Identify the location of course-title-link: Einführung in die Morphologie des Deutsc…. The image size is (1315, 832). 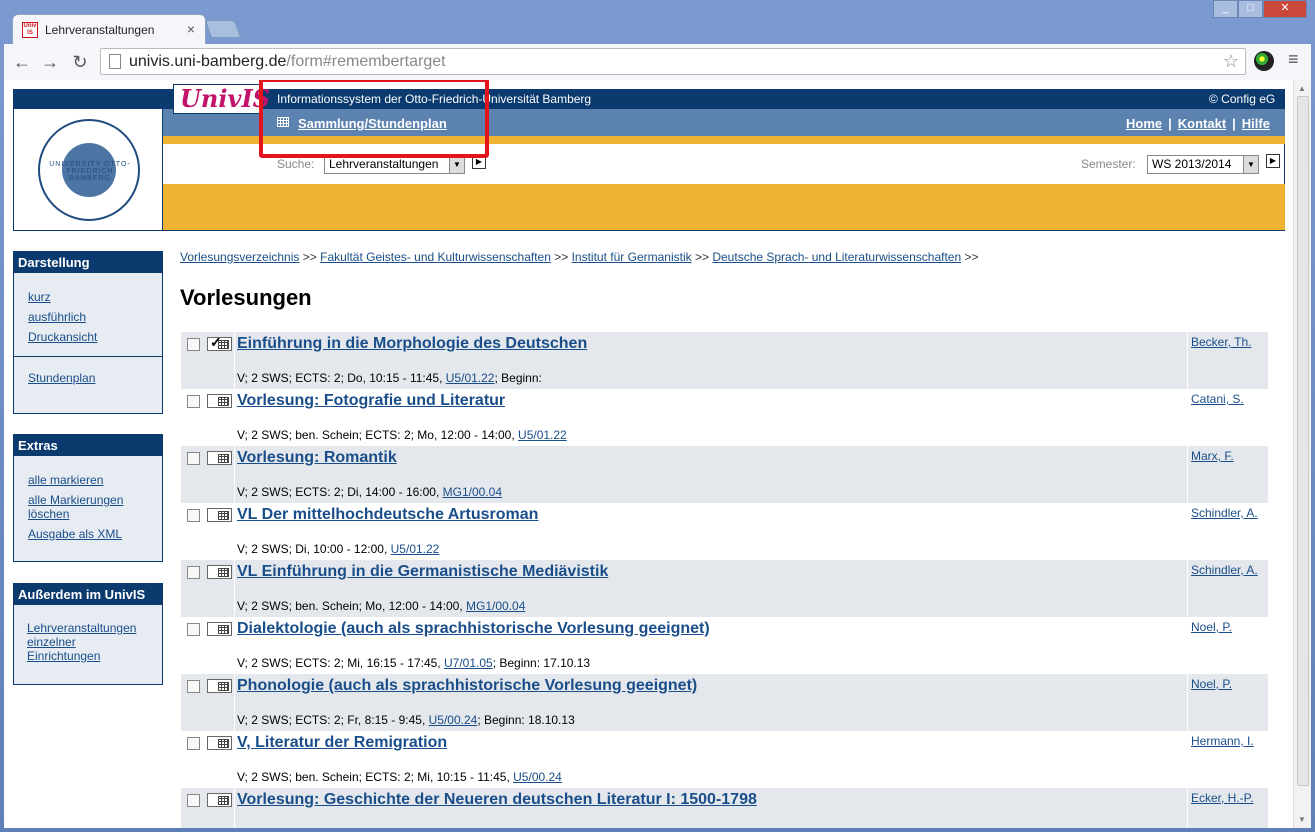
(412, 344).